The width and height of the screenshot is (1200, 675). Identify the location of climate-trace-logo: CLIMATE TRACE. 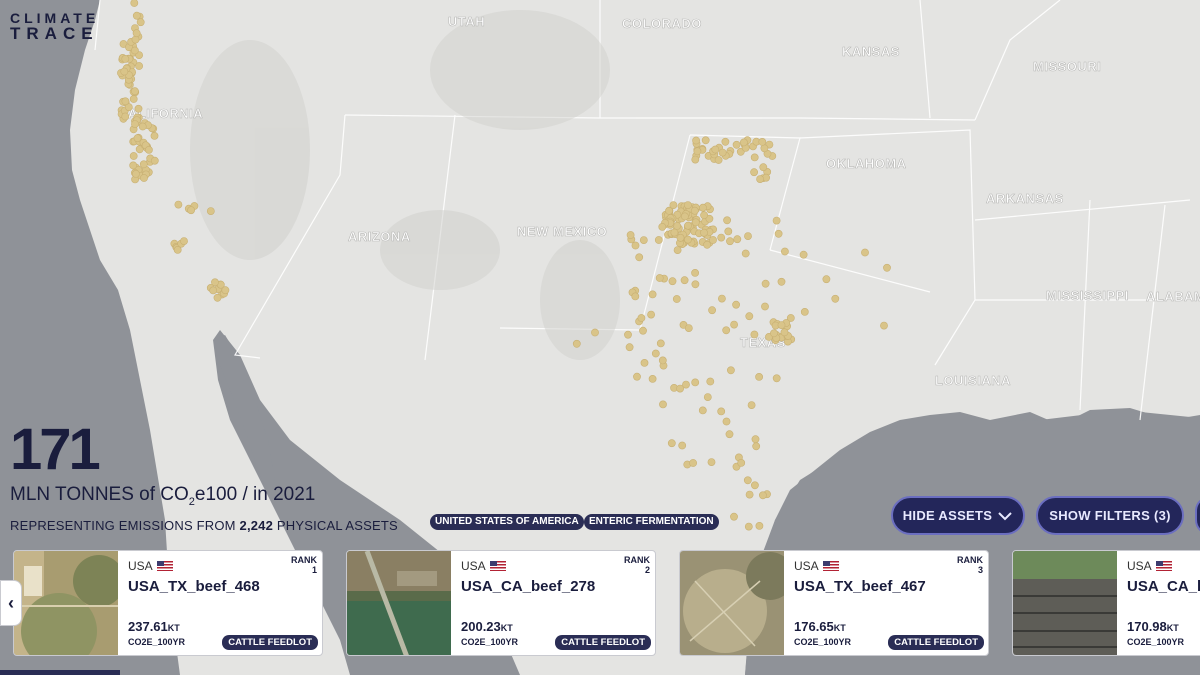
(54, 26).